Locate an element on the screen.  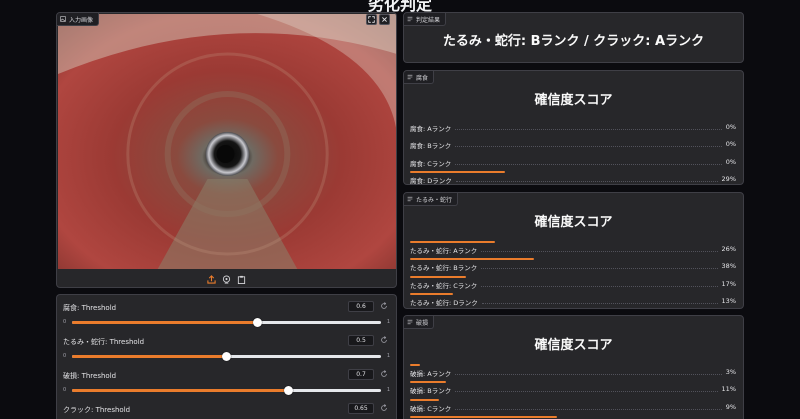
slider-label: 破損: Threshold is located at coordinates (90, 376).